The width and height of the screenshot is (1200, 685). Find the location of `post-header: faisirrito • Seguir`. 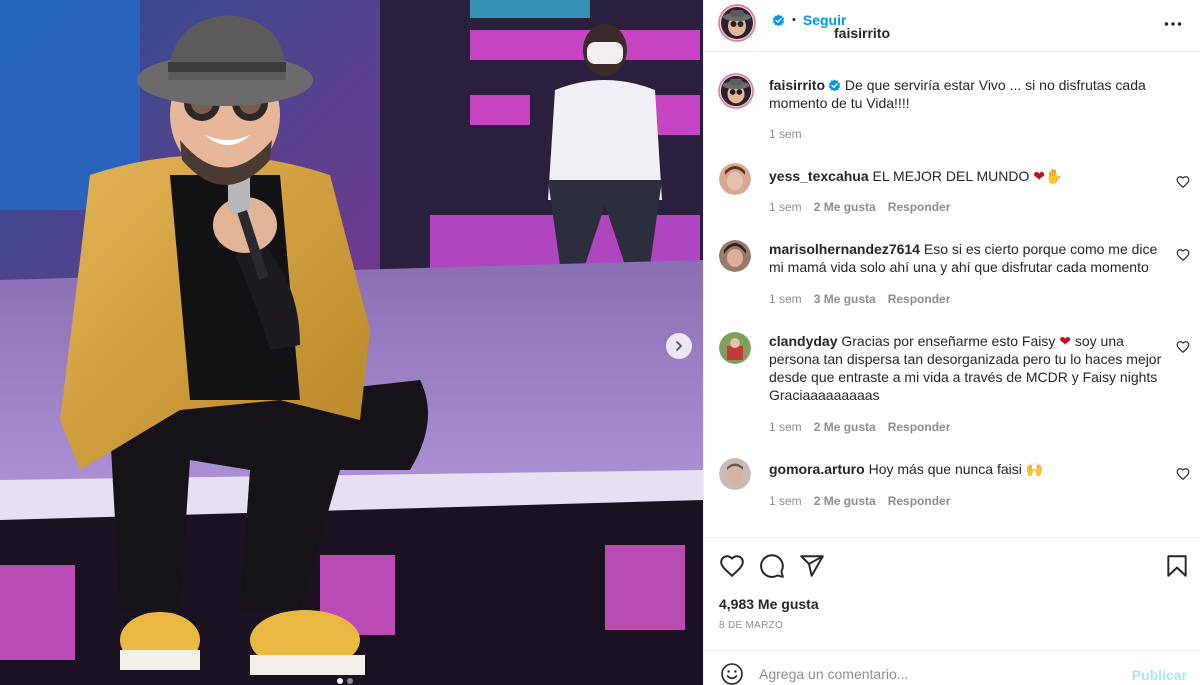

post-header: faisirrito • Seguir is located at coordinates (952, 26).